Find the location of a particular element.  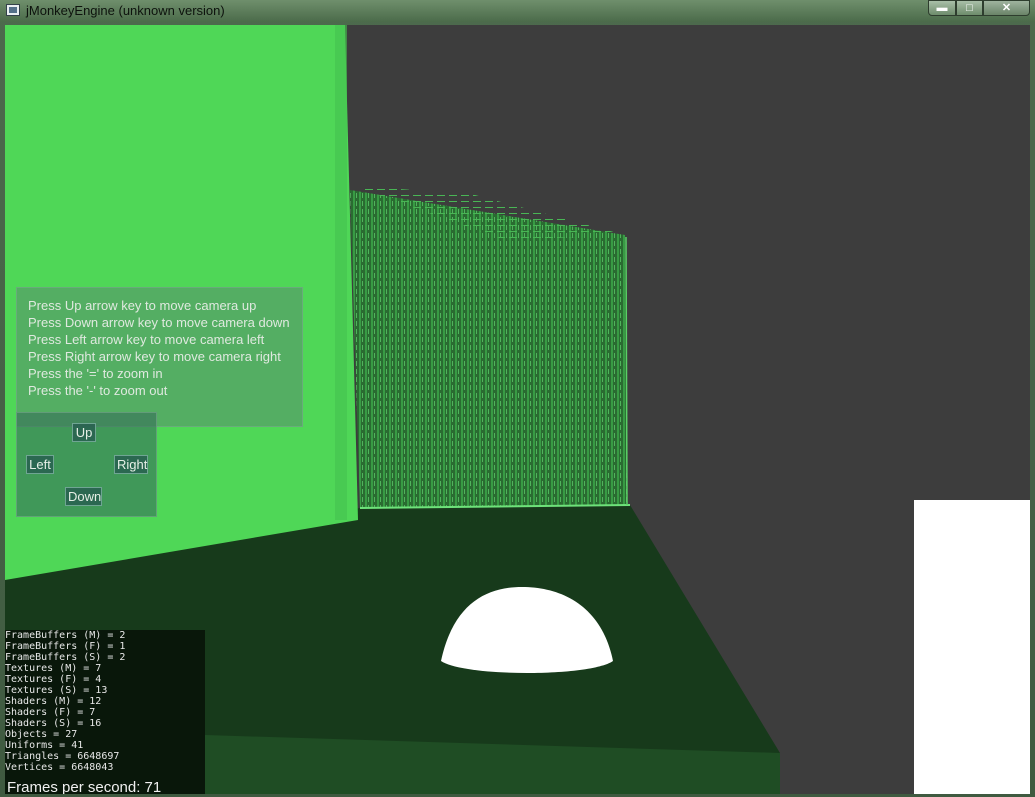

stat-line: Textures (M) = 7 is located at coordinates (53, 668).